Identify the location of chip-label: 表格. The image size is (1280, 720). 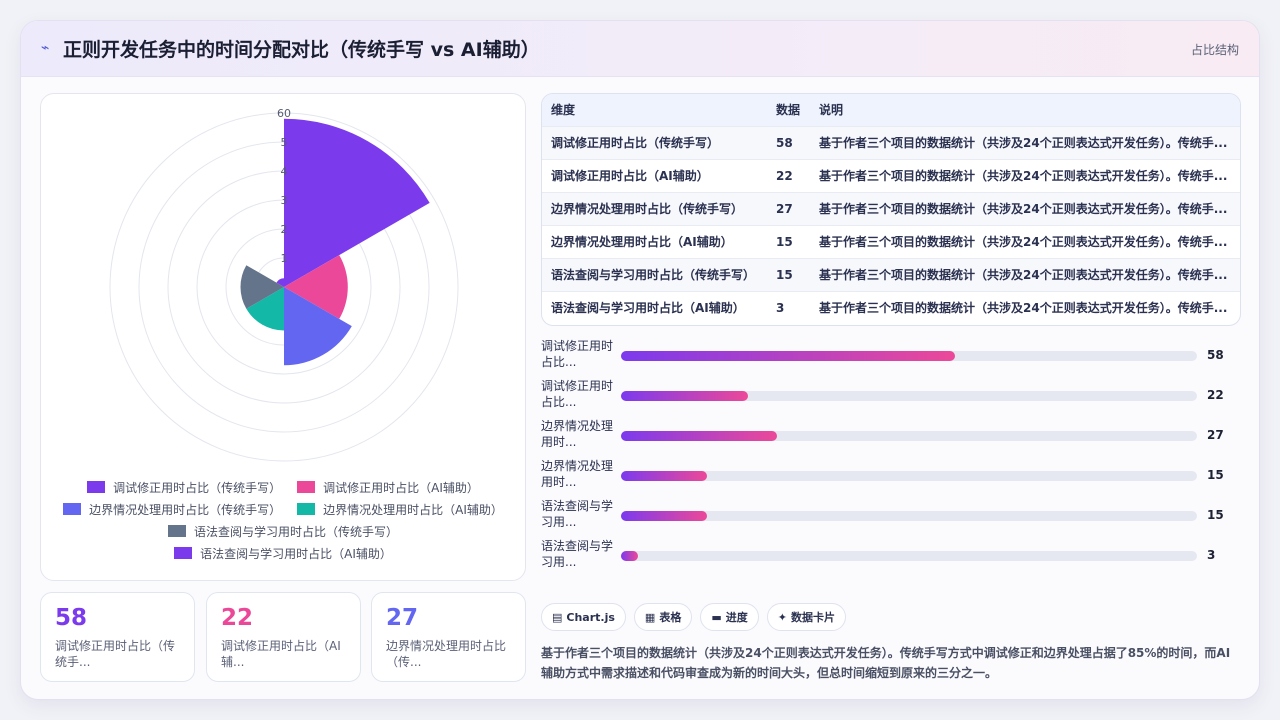
(670, 617).